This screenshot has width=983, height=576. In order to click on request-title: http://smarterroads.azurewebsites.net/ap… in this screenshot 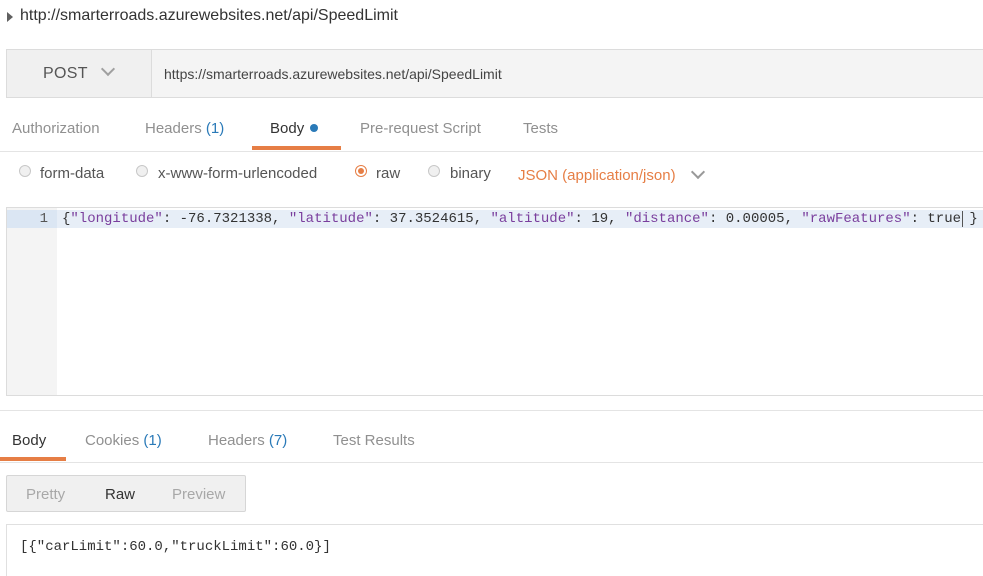, I will do `click(209, 15)`.